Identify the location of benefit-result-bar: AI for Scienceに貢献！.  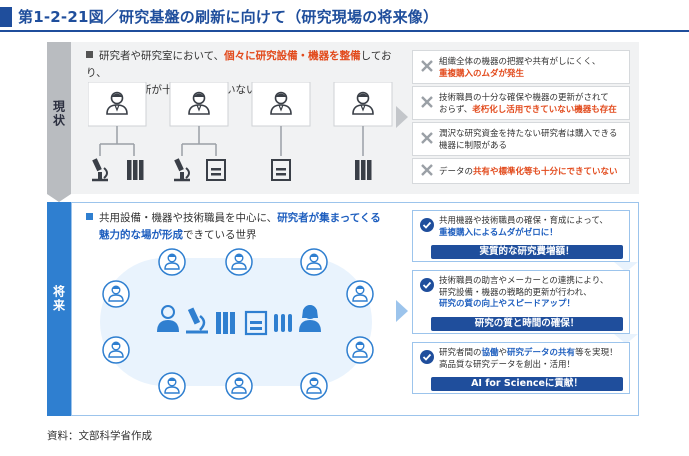
(527, 384).